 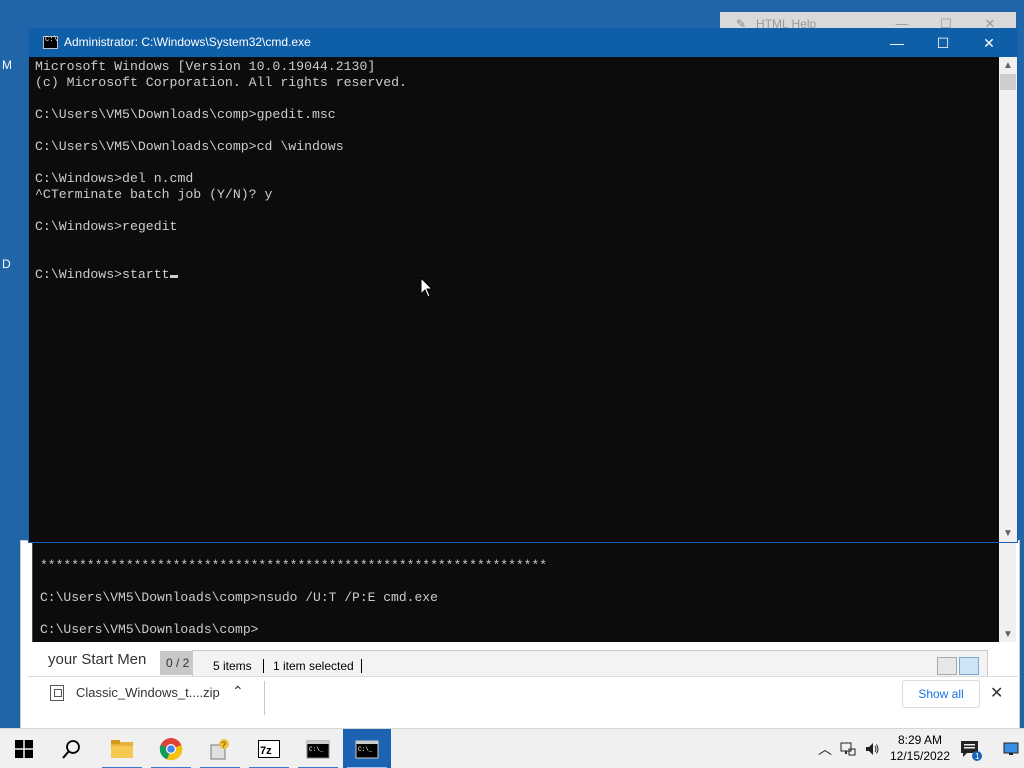 I want to click on download-divider, so click(x=264, y=698).